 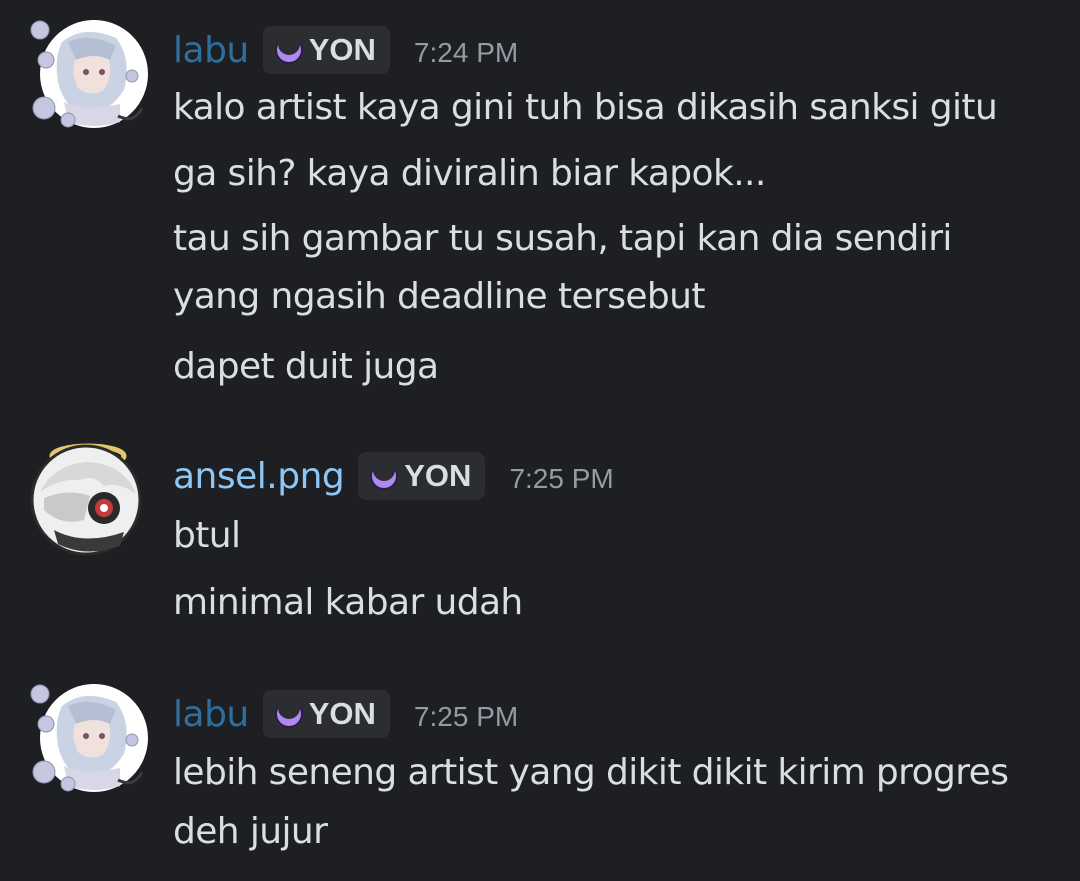 I want to click on message-header: ansel.png YON 7:25 PM, so click(x=393, y=476).